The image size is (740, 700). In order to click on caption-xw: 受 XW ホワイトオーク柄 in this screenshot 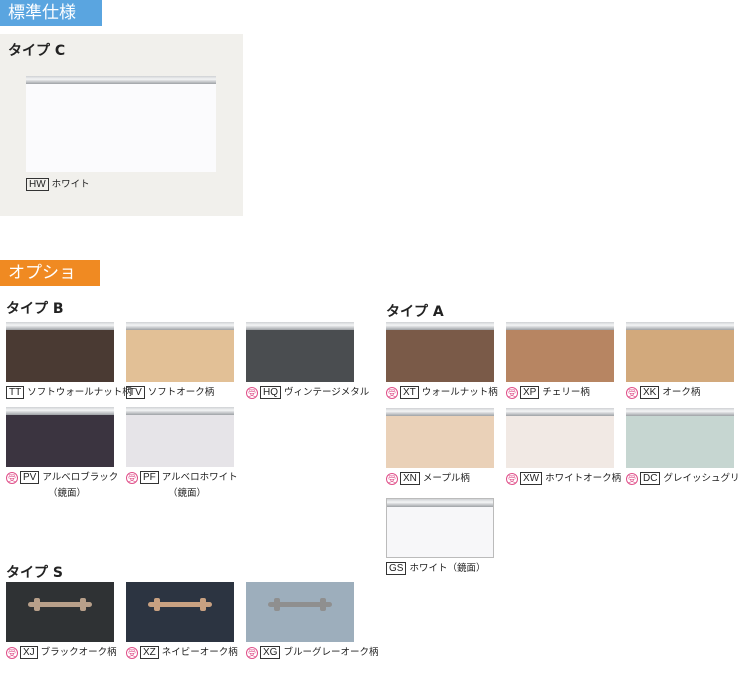, I will do `click(563, 478)`.